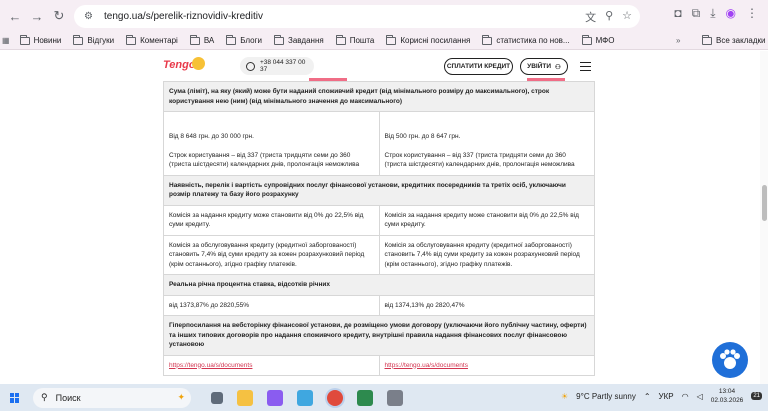  Describe the element at coordinates (435, 40) in the screenshot. I see `bookmark-label: Корисні посилання` at that location.